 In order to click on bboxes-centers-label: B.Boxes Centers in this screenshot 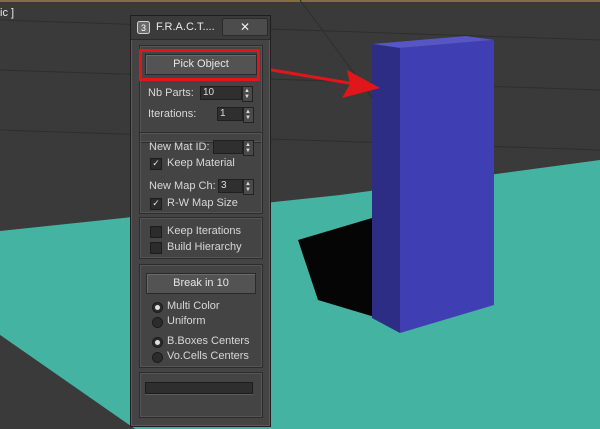, I will do `click(208, 341)`.